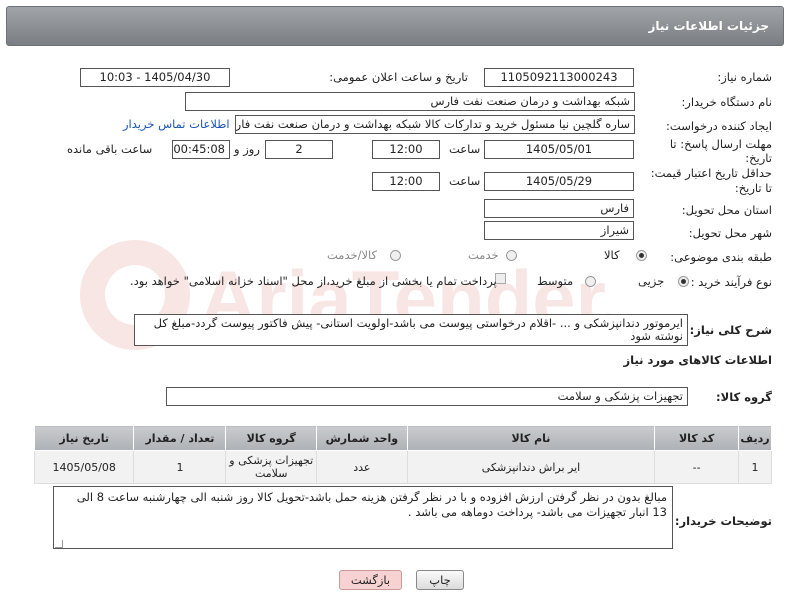  I want to click on col-code: کد کالا, so click(697, 438).